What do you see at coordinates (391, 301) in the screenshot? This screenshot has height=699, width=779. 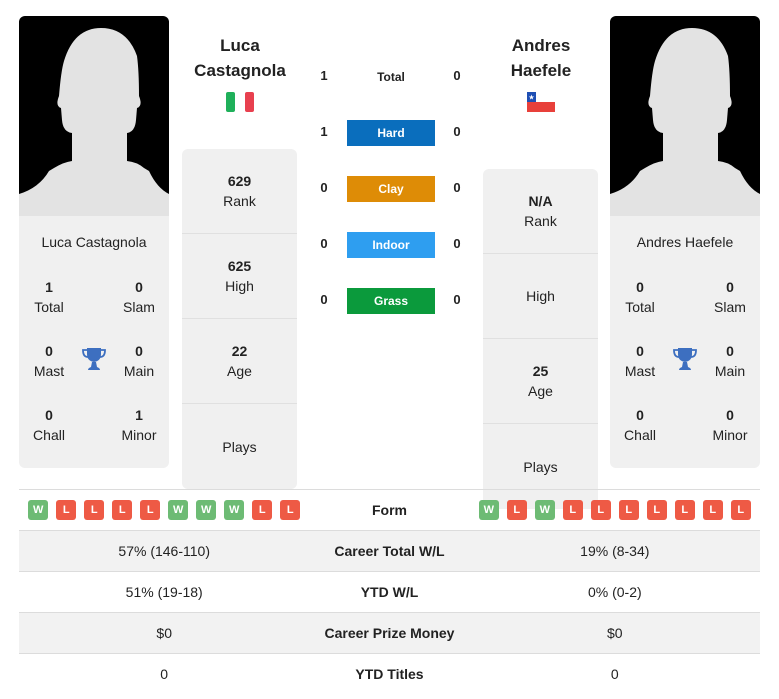 I see `surface-grass-badge: Grass` at bounding box center [391, 301].